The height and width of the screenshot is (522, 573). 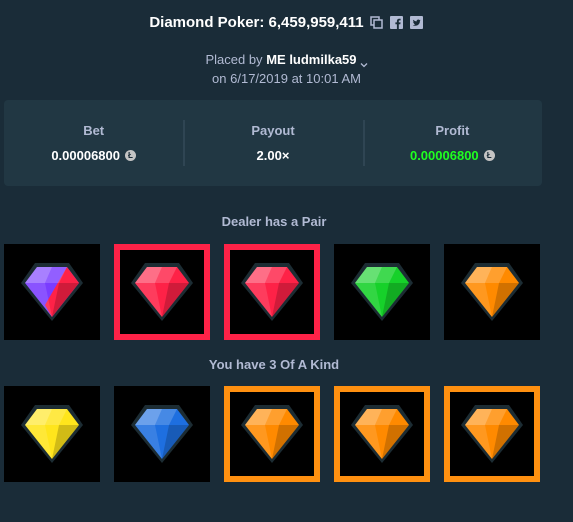 I want to click on username-link: ludmilka59, so click(x=322, y=59).